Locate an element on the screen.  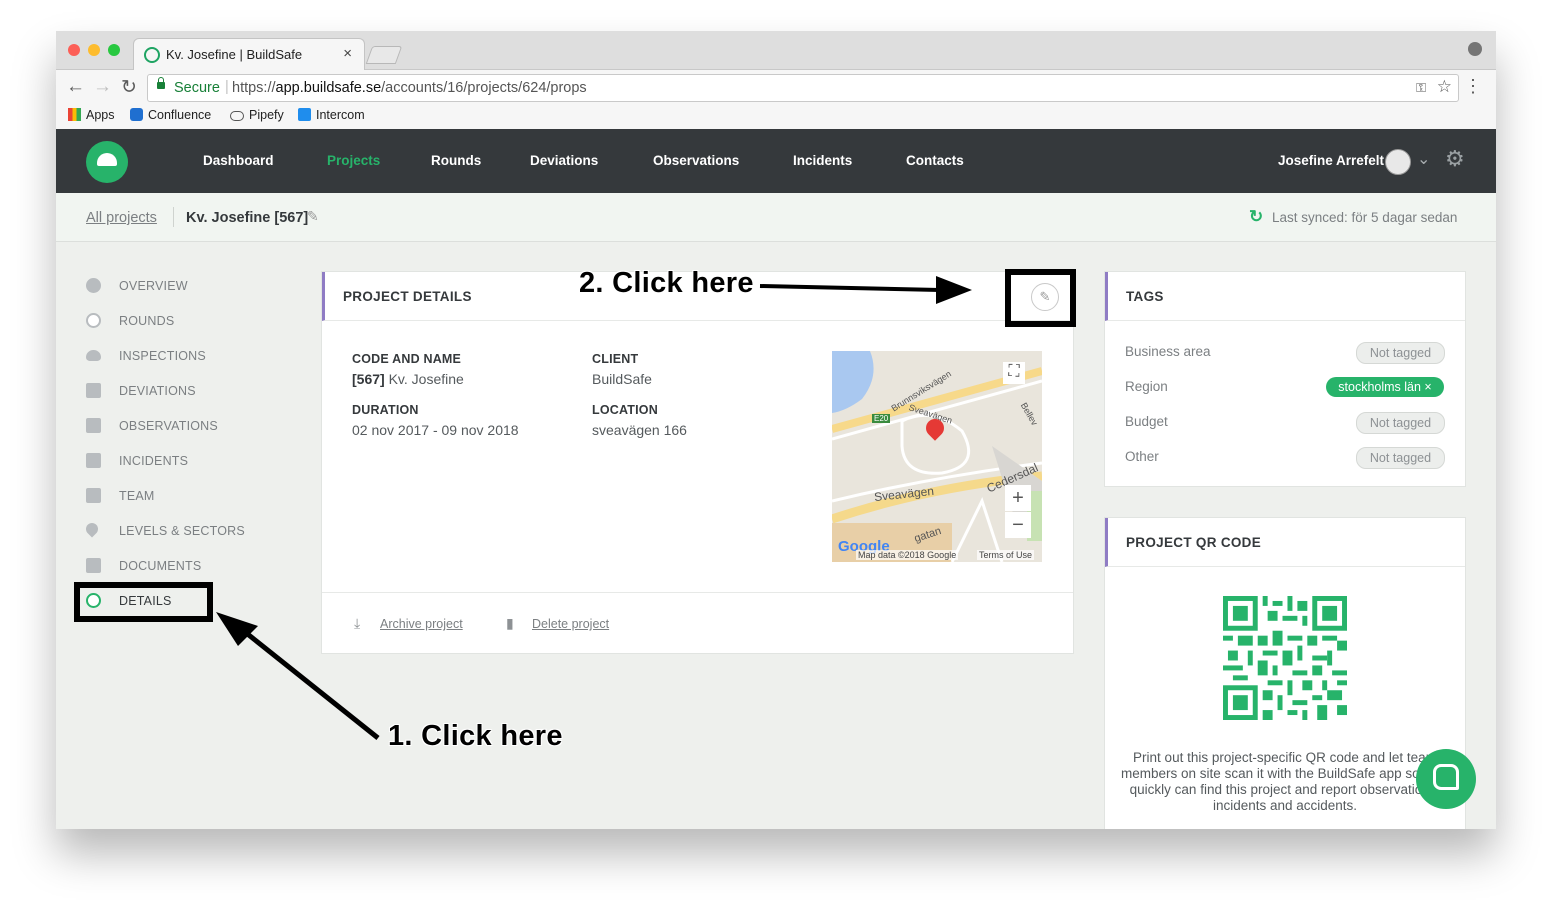
annotation-step-1: 1. Click here is located at coordinates (475, 736).